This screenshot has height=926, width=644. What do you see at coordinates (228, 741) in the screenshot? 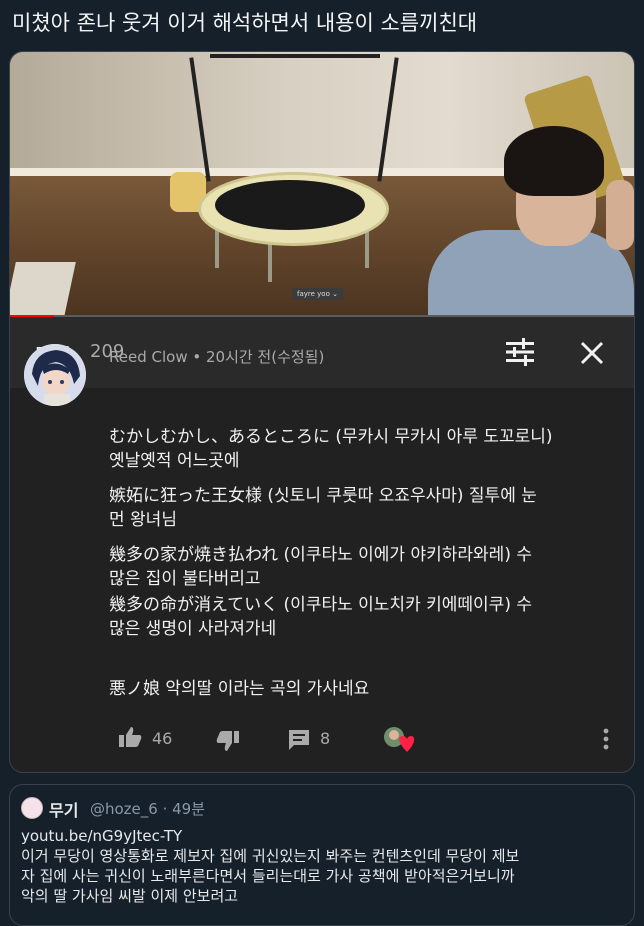
I see `thumbs-down-icon` at bounding box center [228, 741].